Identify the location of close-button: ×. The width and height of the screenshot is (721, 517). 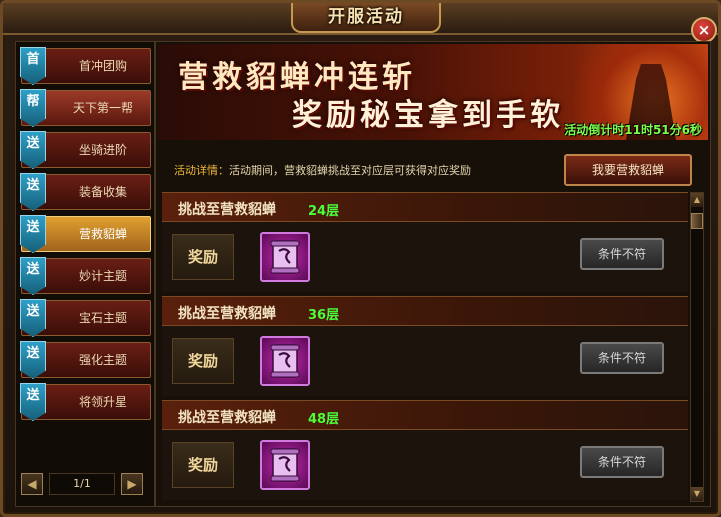
(704, 30).